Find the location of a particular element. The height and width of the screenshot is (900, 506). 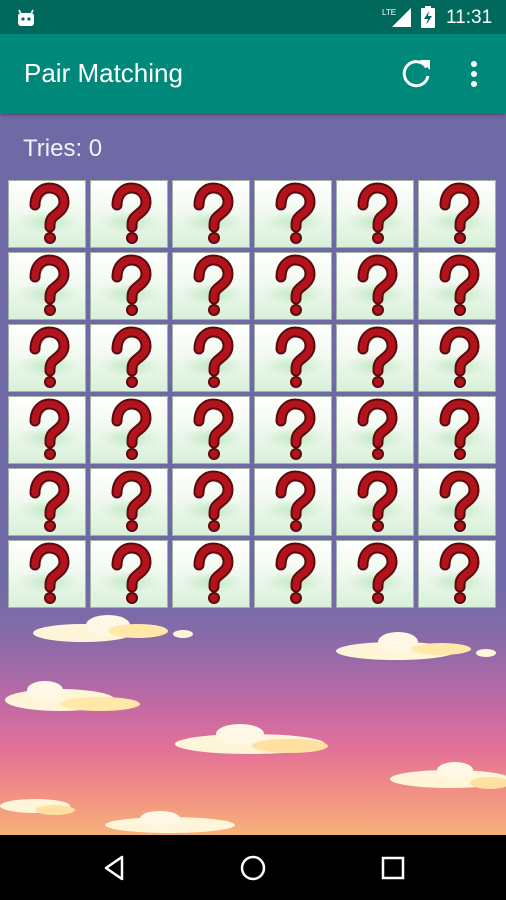

card-r1-c1 is located at coordinates (47, 214).